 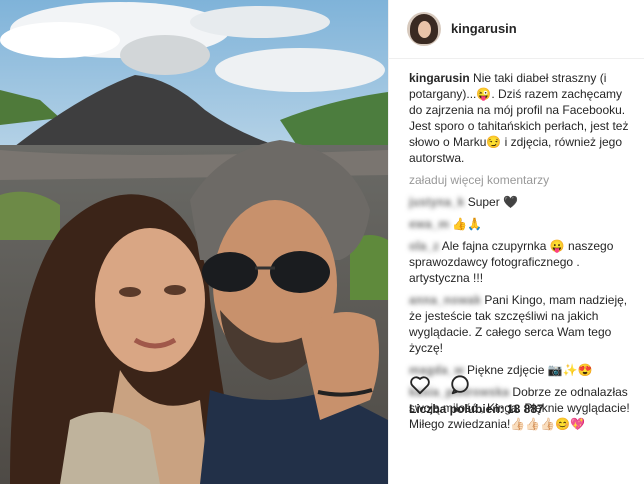 I want to click on comment-username: justyna_k, so click(x=436, y=202).